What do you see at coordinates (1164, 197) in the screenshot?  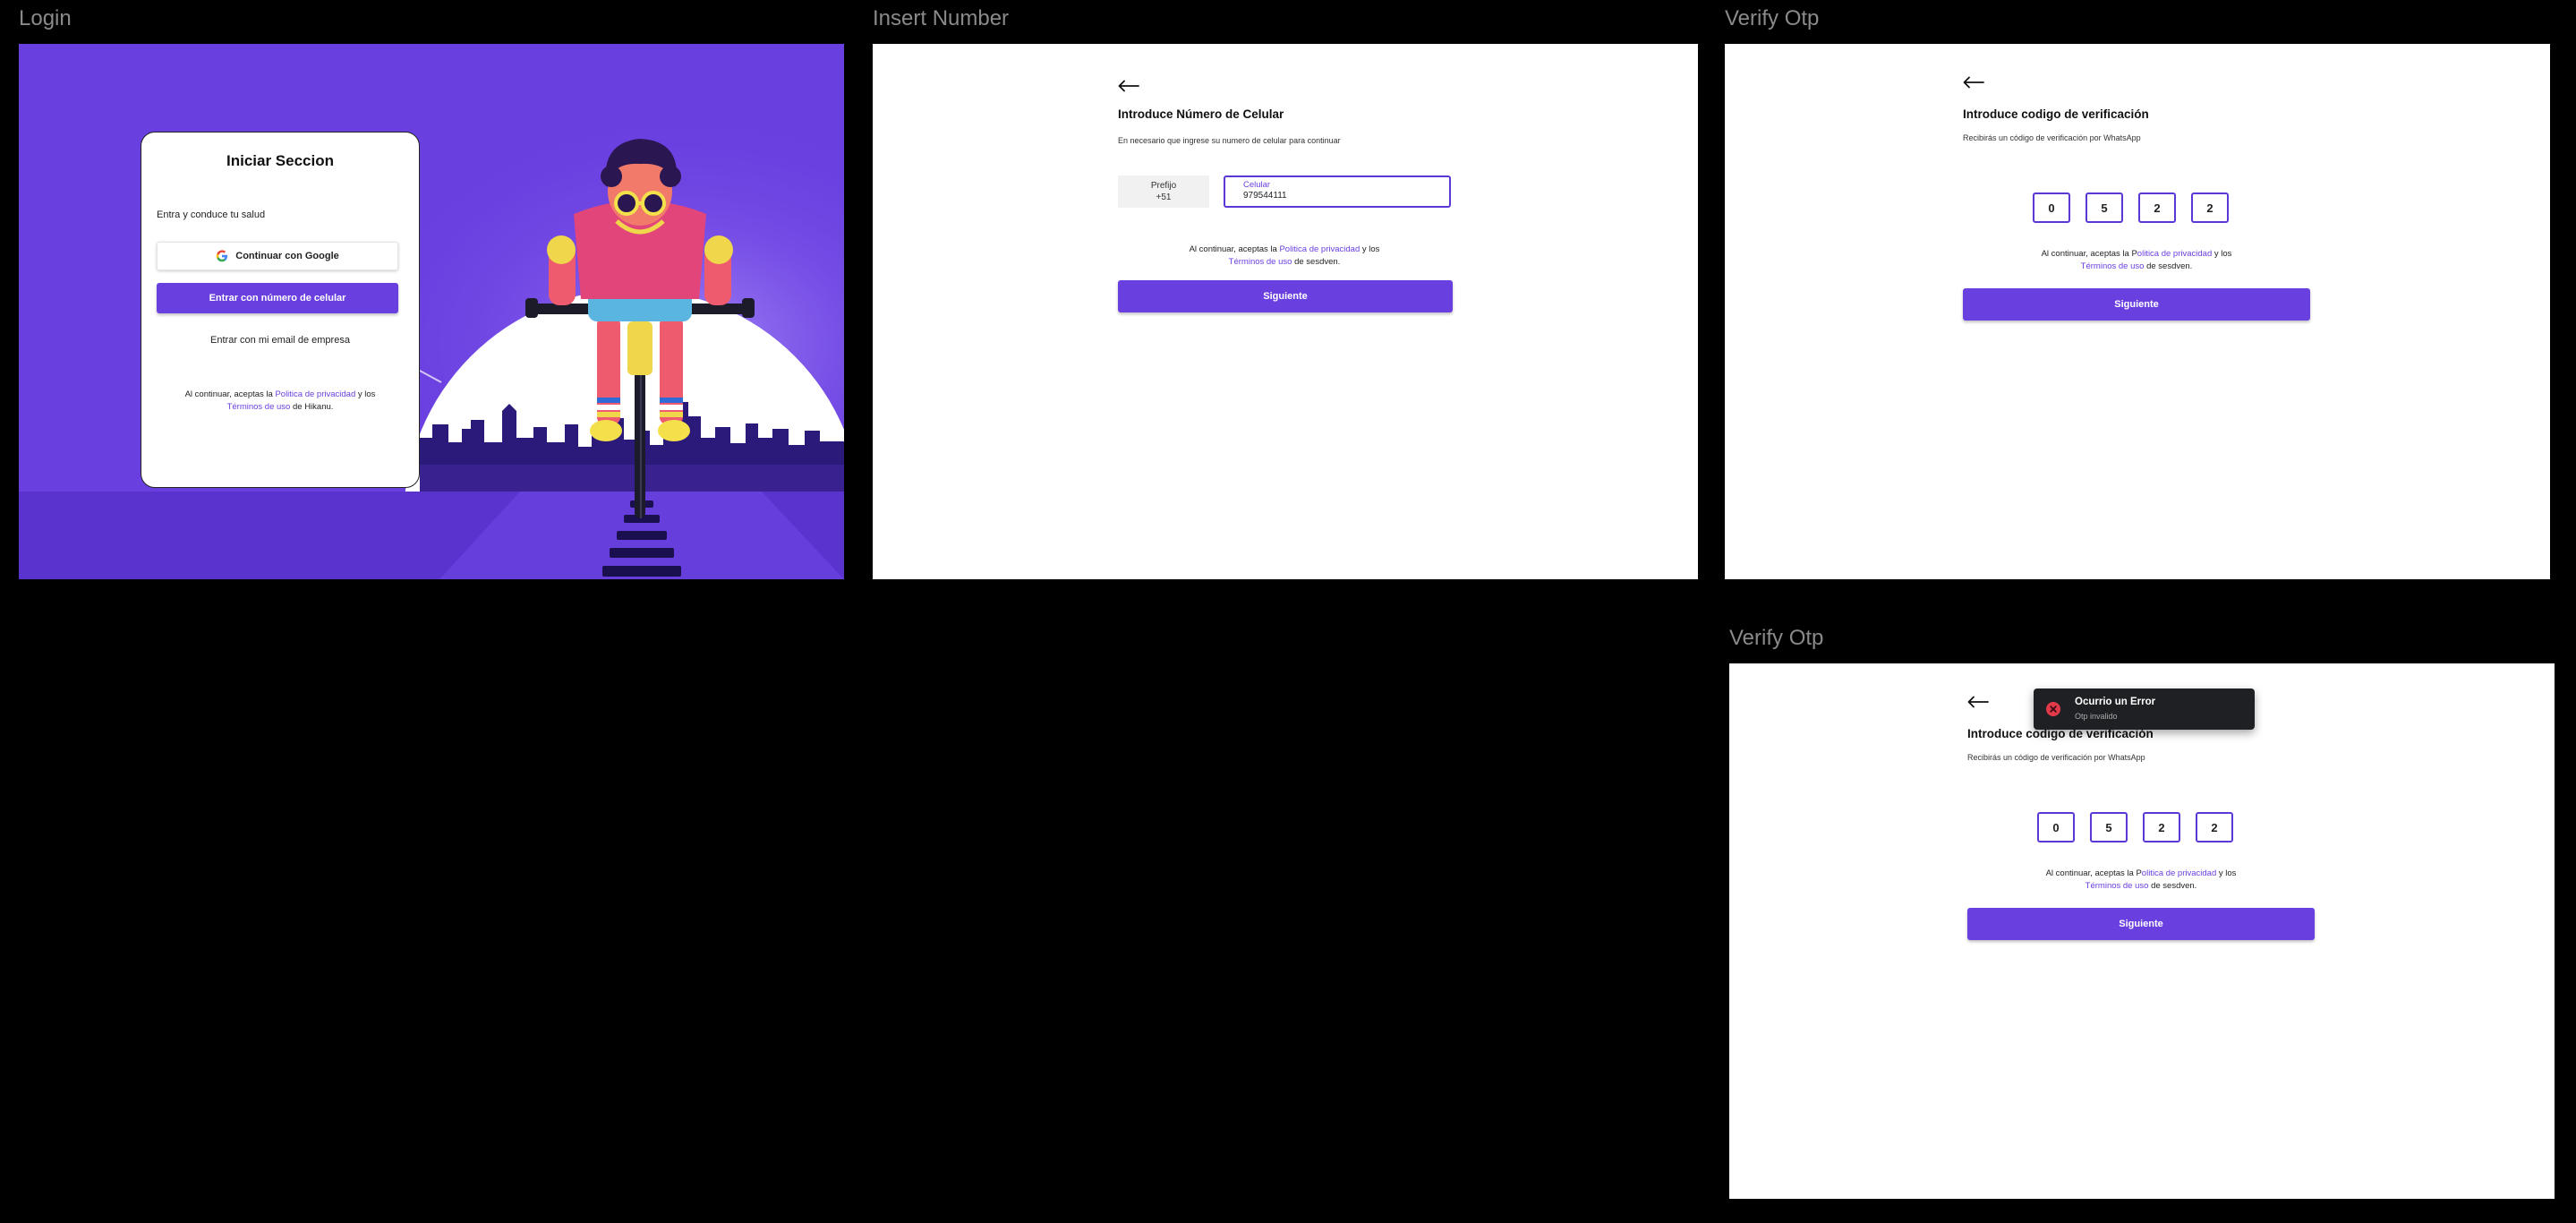 I see `prefix-value: +51` at bounding box center [1164, 197].